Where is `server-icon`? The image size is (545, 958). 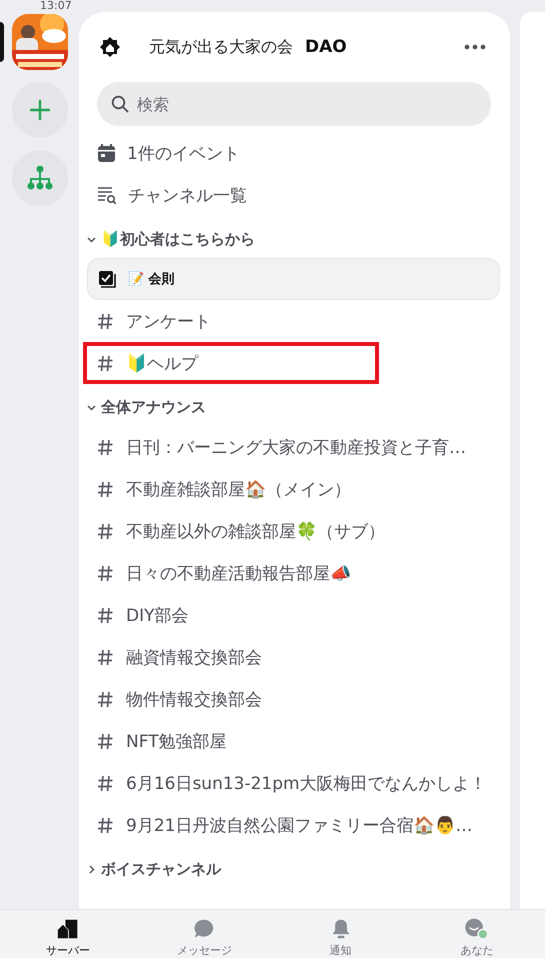
server-icon is located at coordinates (40, 42).